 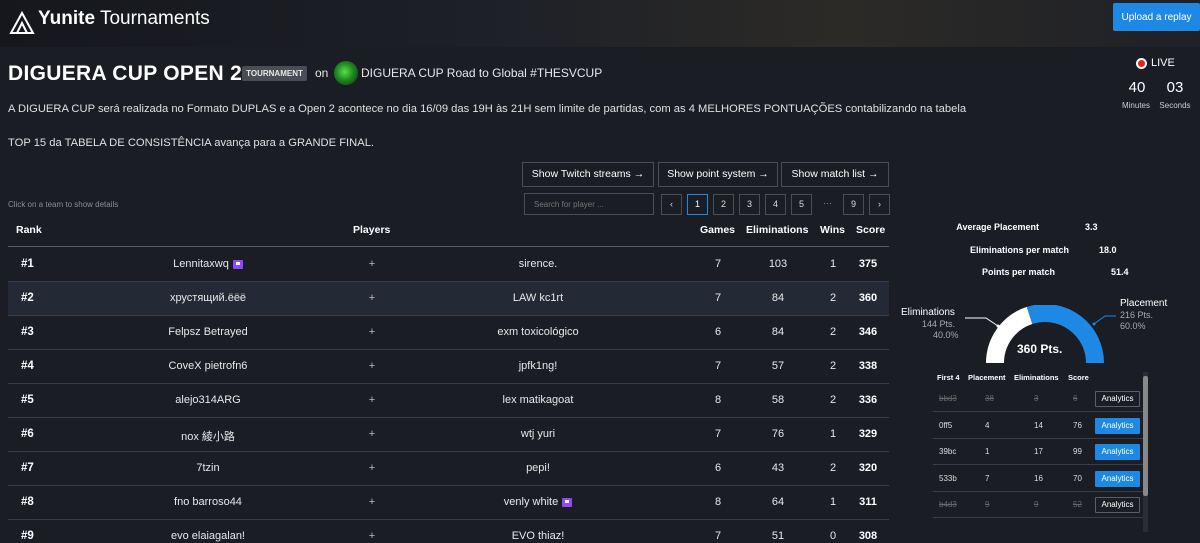 I want to click on detail-eliminations: 3, so click(x=1036, y=398).